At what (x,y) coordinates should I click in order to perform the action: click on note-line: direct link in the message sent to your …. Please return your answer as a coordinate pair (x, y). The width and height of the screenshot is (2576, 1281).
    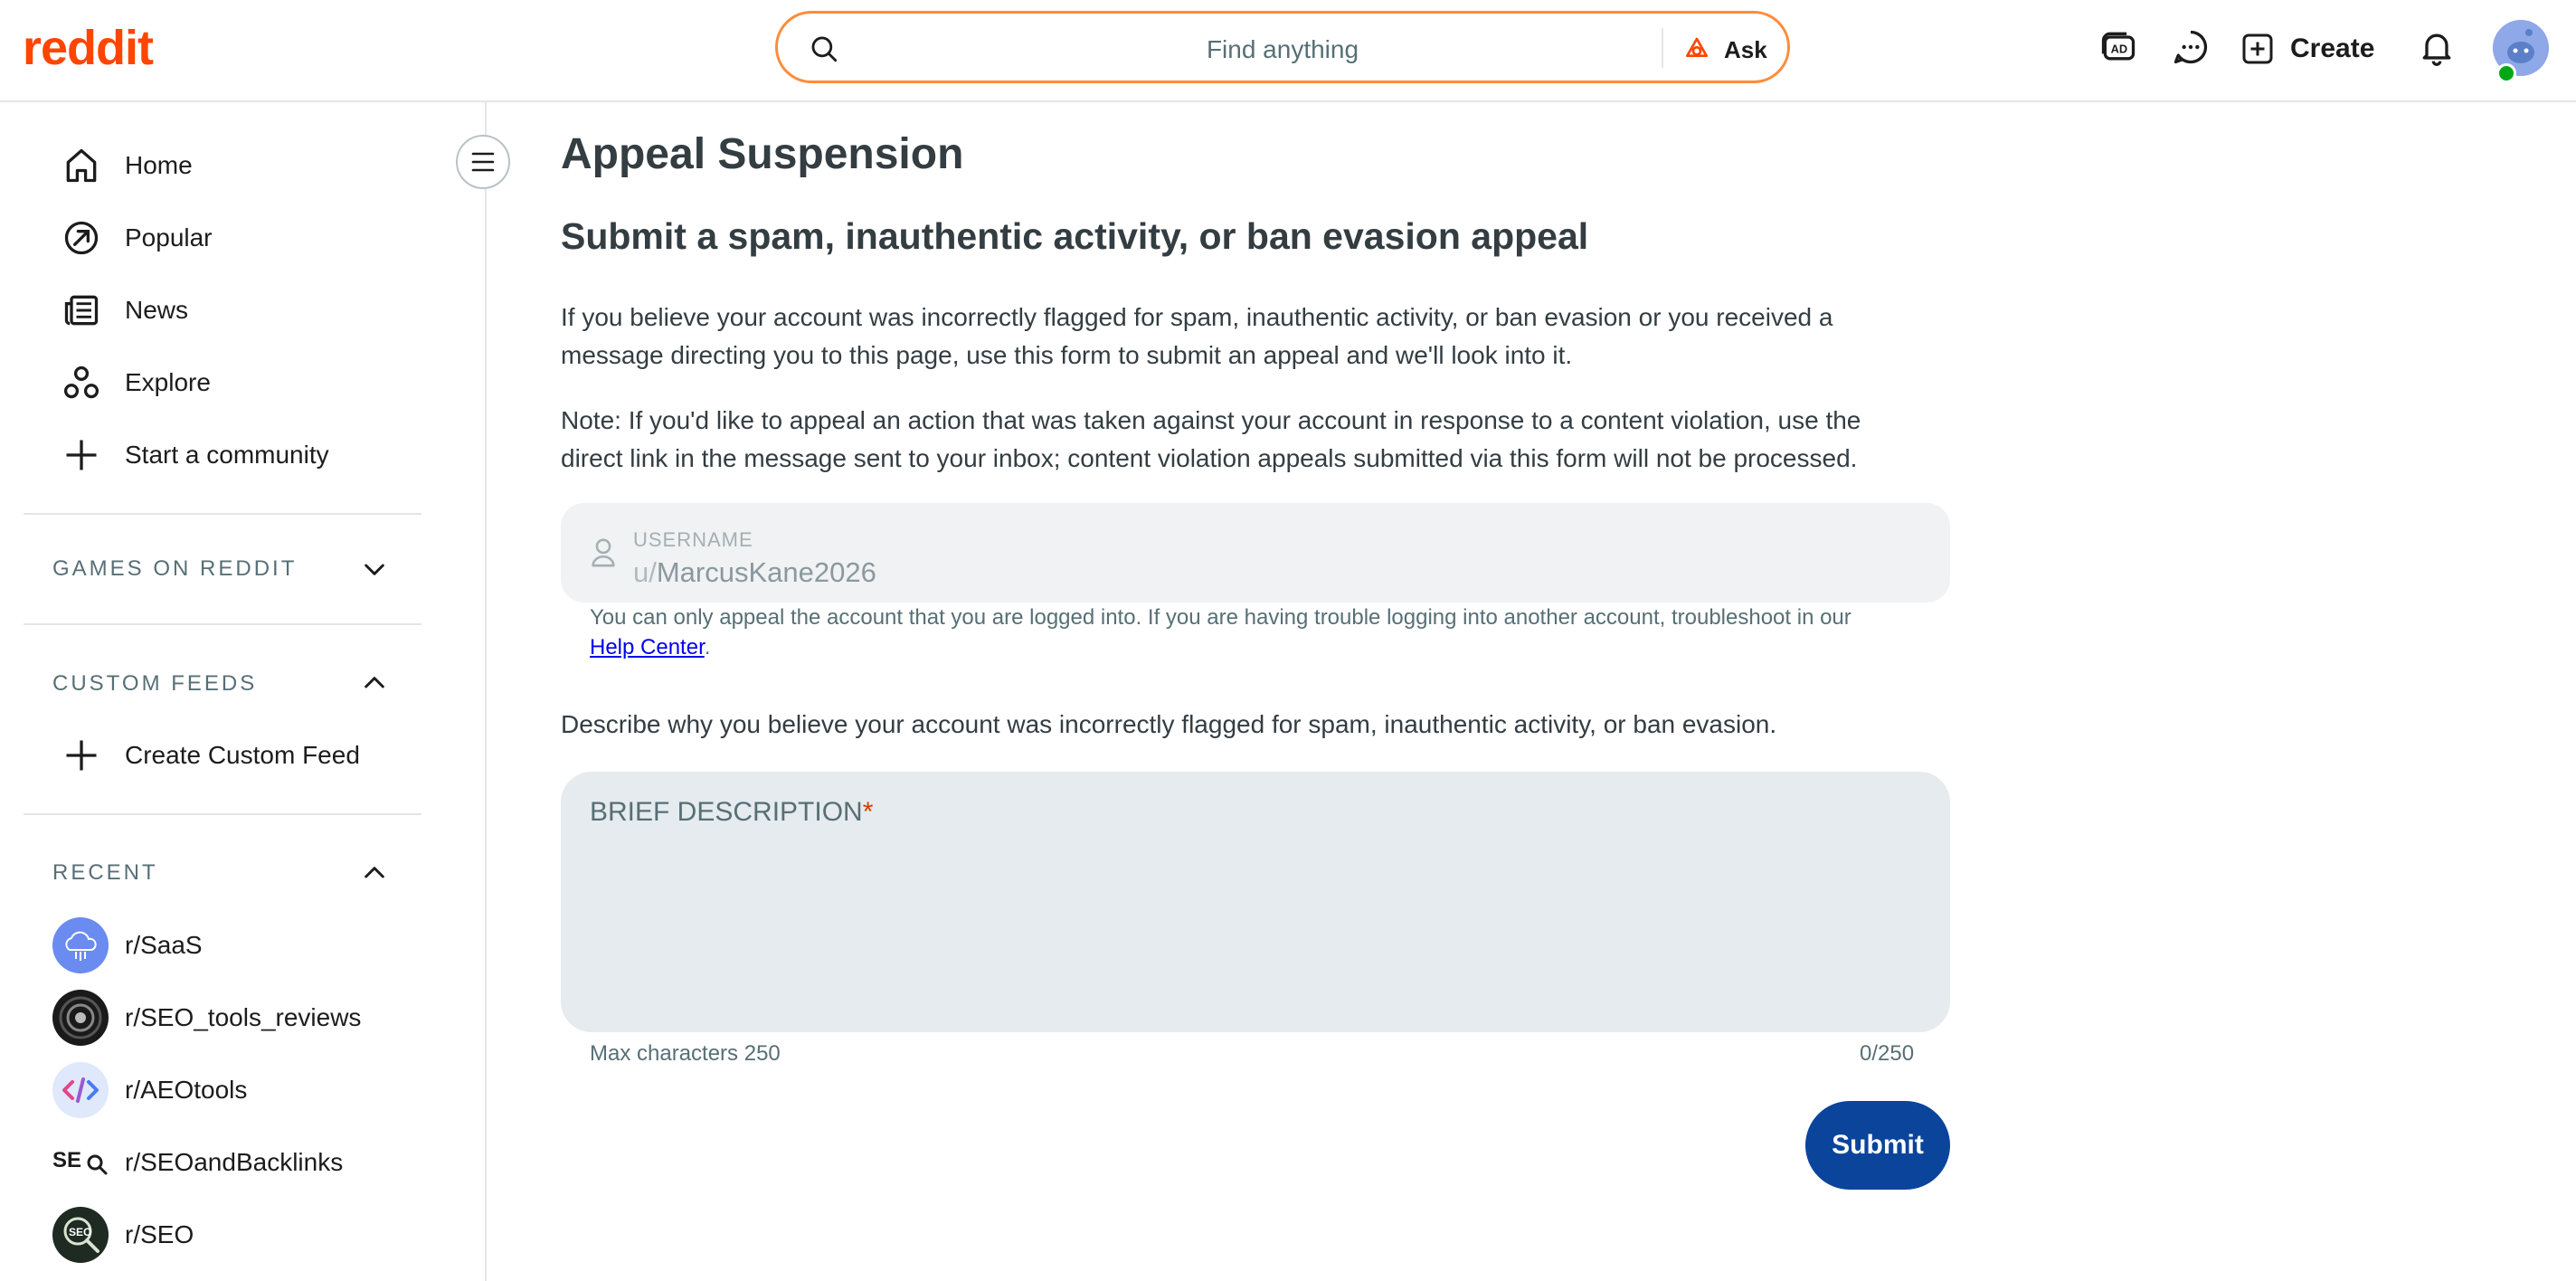
    Looking at the image, I should click on (1210, 458).